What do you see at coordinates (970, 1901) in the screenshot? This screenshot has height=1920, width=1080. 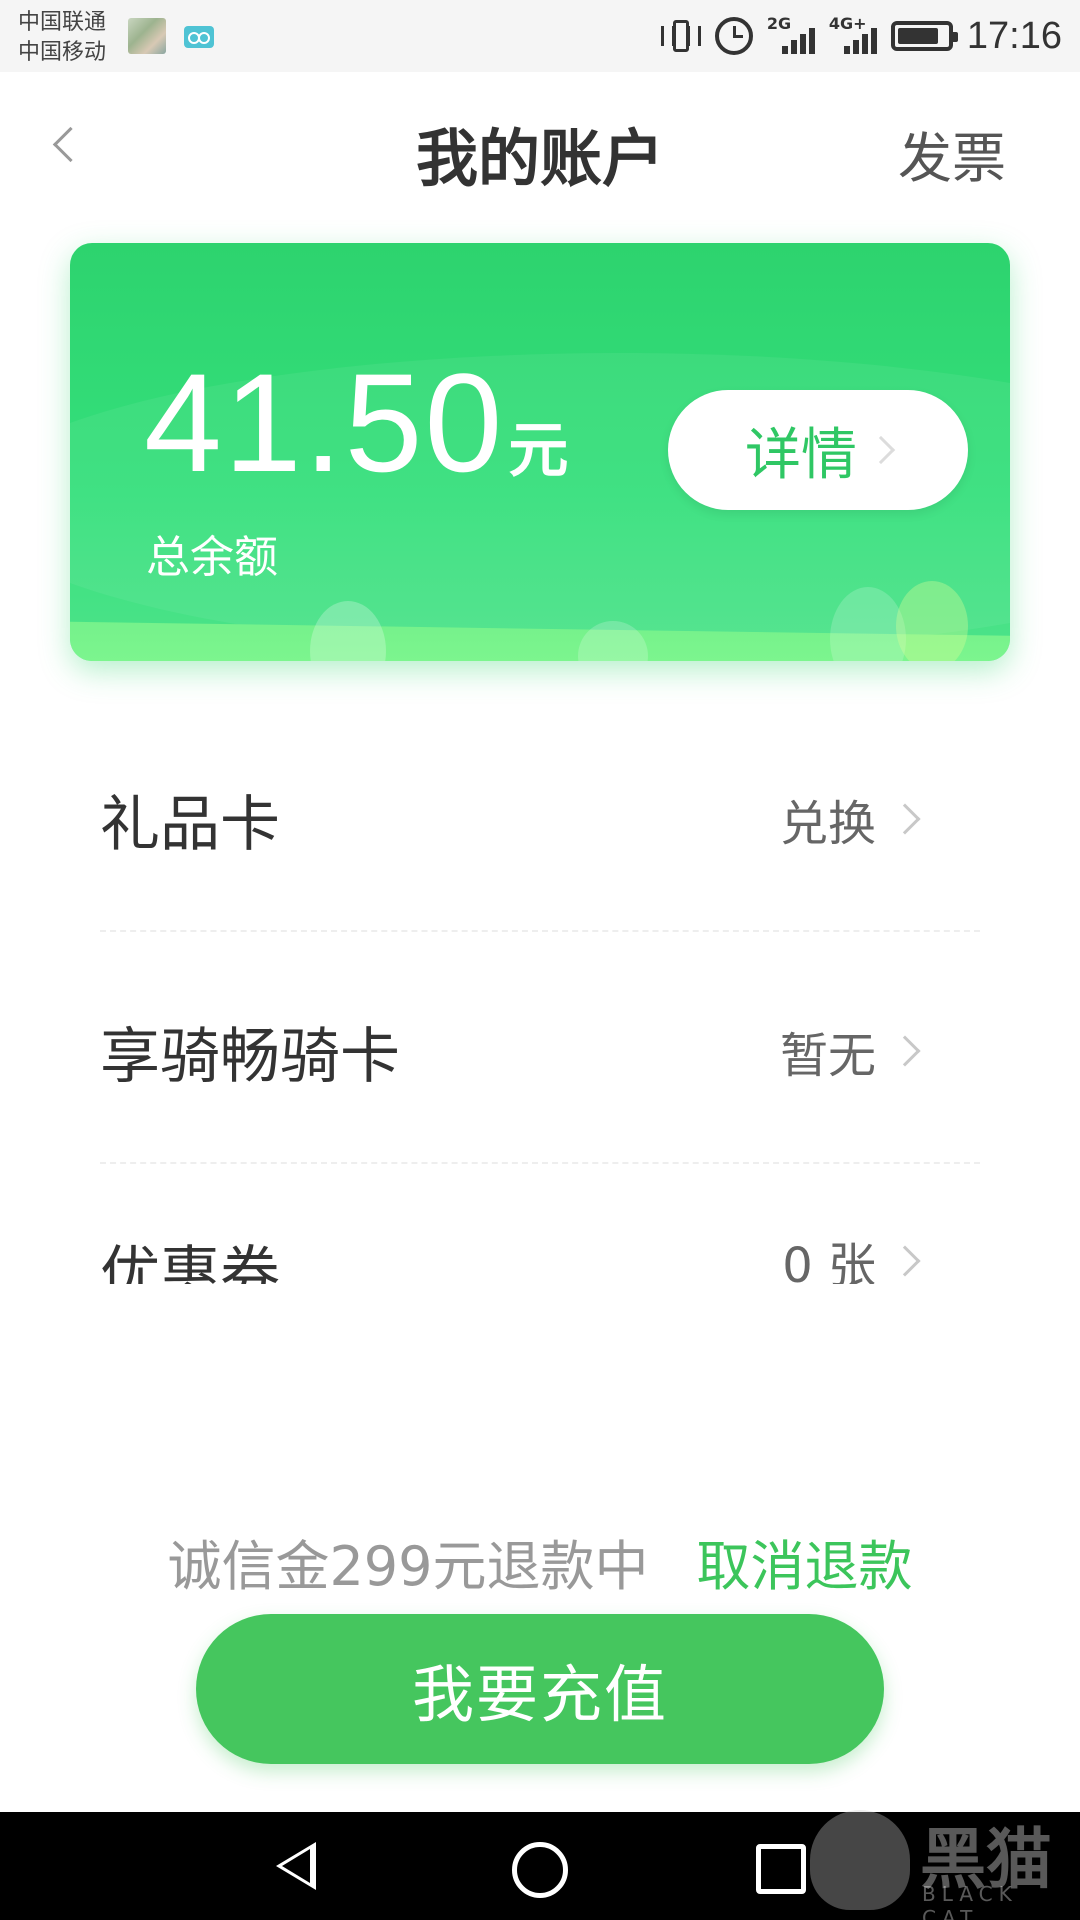 I see `watermark-subtext: BLACK CAT` at bounding box center [970, 1901].